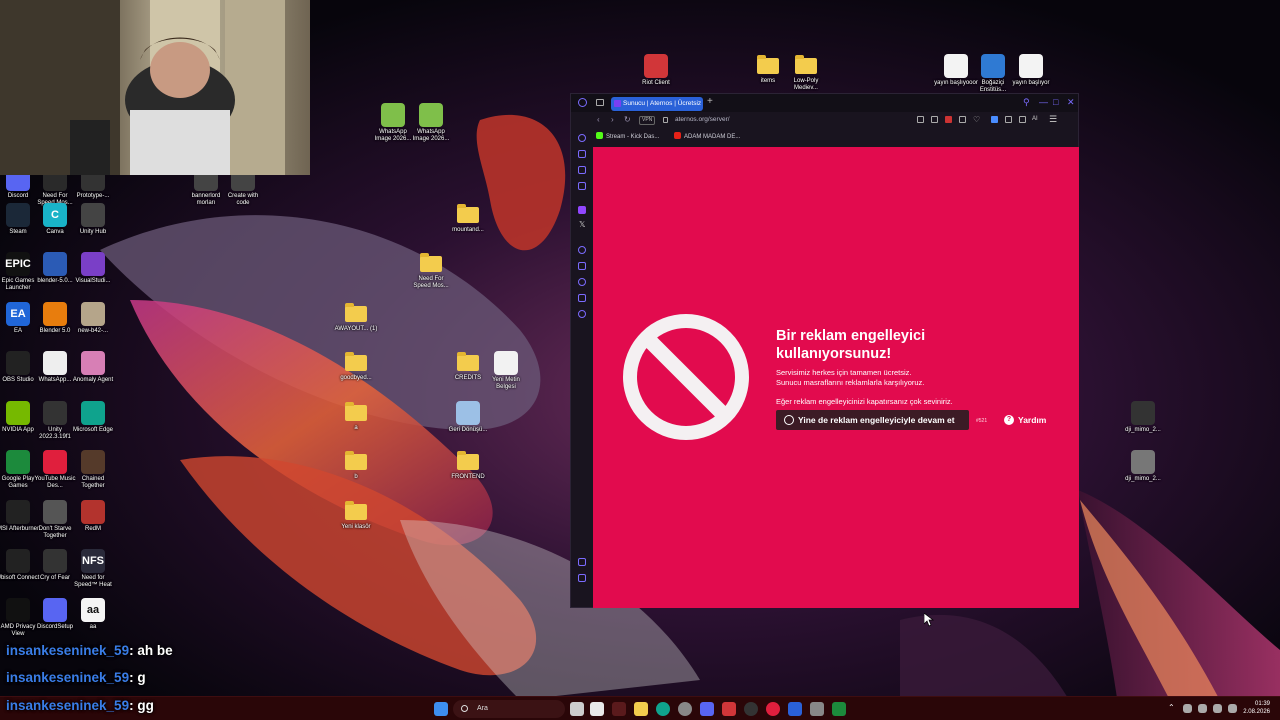 The height and width of the screenshot is (720, 1280). Describe the element at coordinates (582, 250) in the screenshot. I see `player-icon` at that location.